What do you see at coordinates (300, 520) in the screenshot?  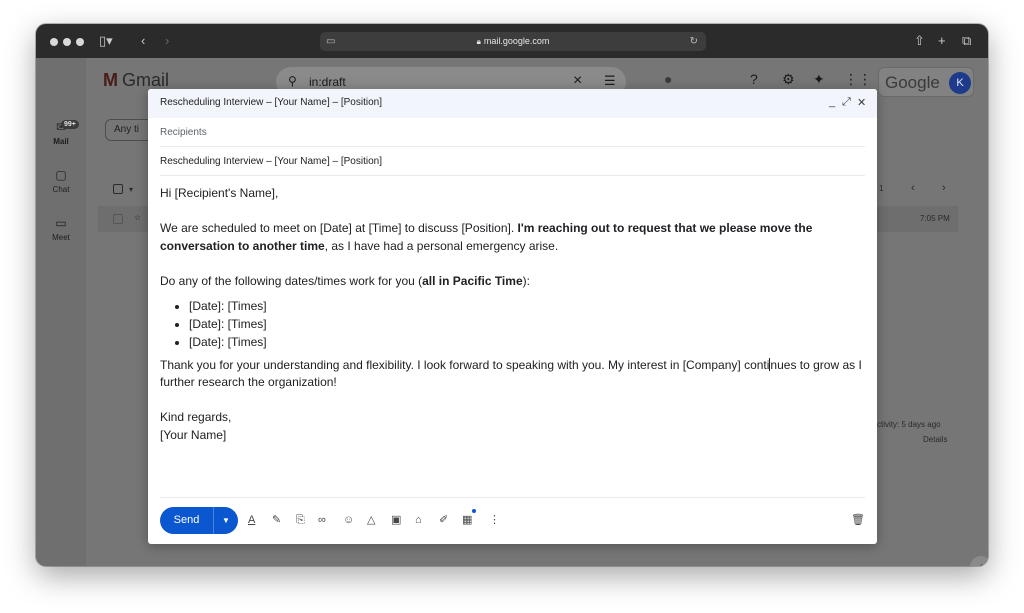 I see `attach-icon: ⎘` at bounding box center [300, 520].